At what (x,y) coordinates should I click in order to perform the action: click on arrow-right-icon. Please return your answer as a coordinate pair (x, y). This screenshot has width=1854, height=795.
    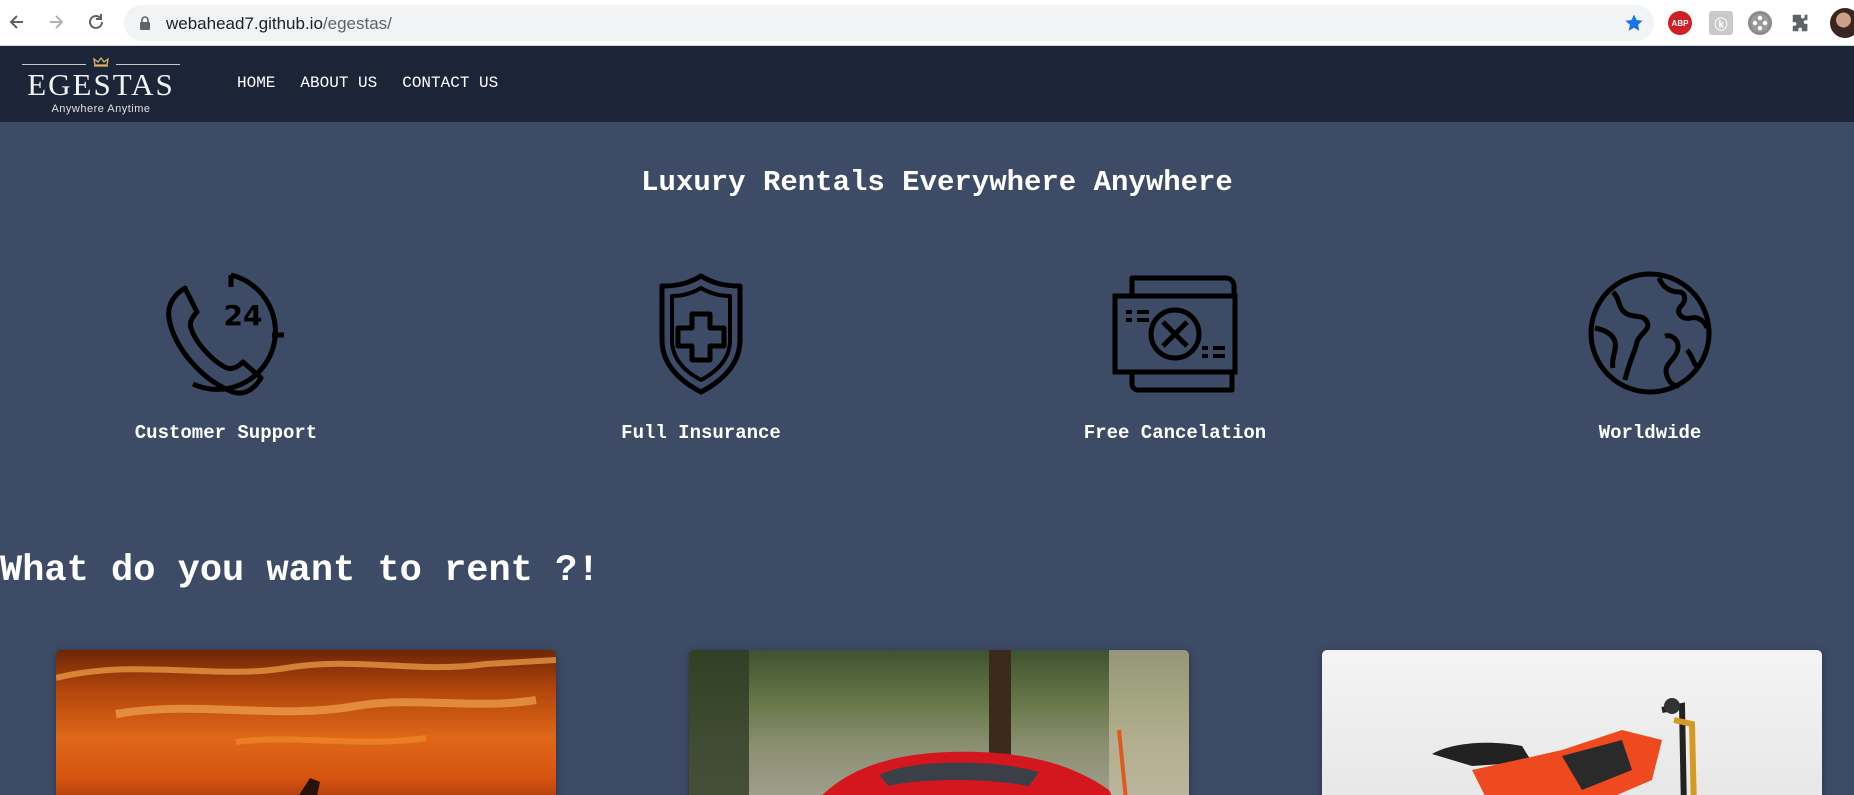
    Looking at the image, I should click on (57, 22).